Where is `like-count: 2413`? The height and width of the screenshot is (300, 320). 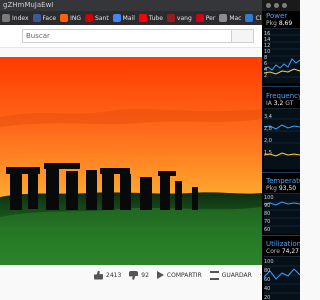 like-count: 2413 is located at coordinates (114, 275).